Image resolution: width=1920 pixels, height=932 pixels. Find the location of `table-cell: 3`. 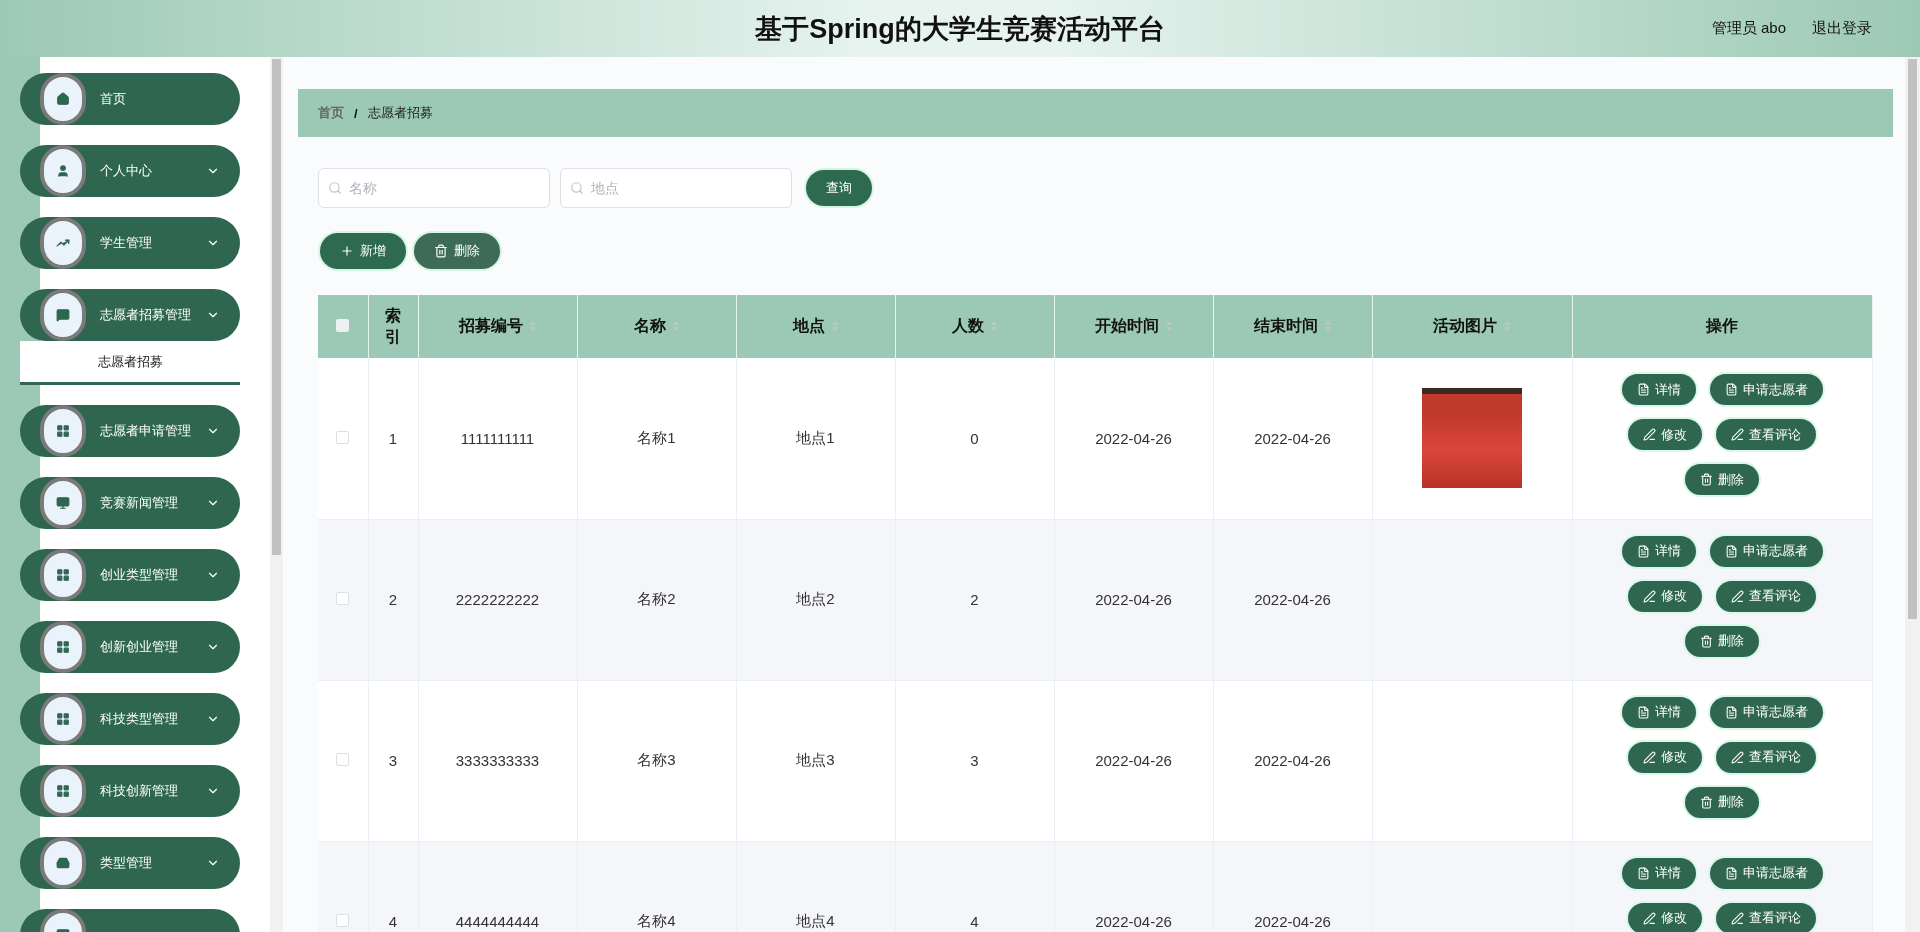

table-cell: 3 is located at coordinates (393, 760).